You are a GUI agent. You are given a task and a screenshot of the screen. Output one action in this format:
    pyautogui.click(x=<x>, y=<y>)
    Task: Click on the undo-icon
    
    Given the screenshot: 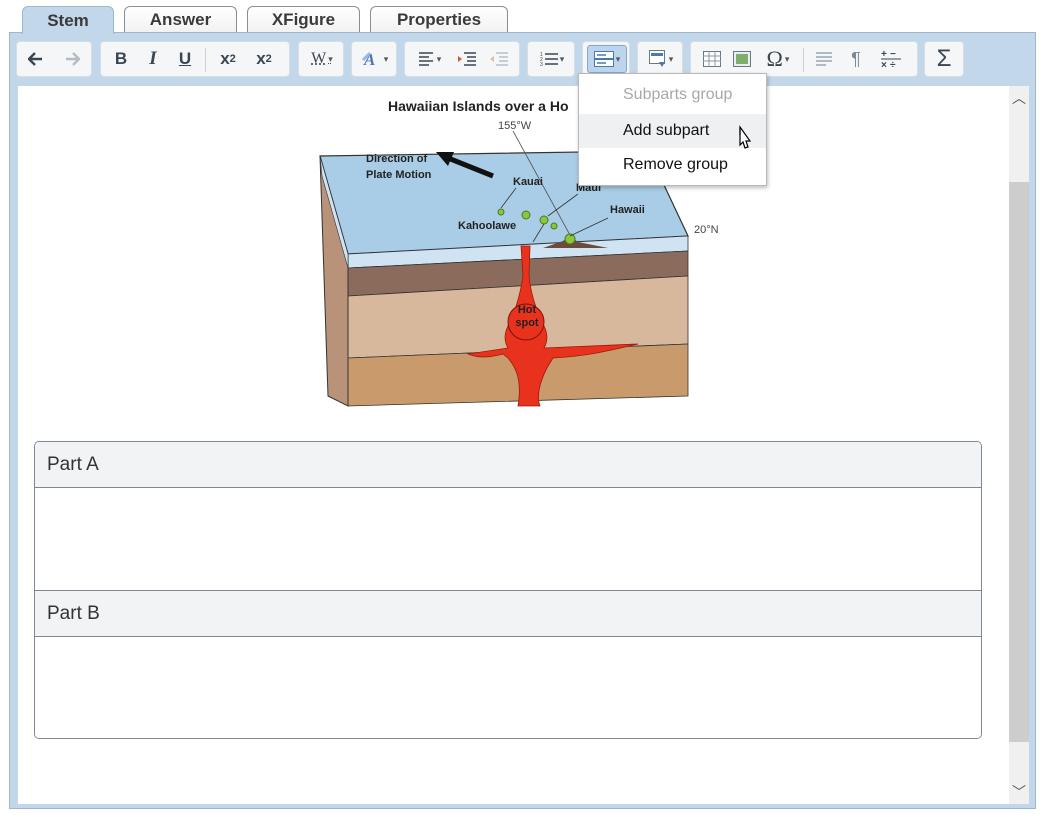 What is the action you would take?
    pyautogui.click(x=37, y=59)
    